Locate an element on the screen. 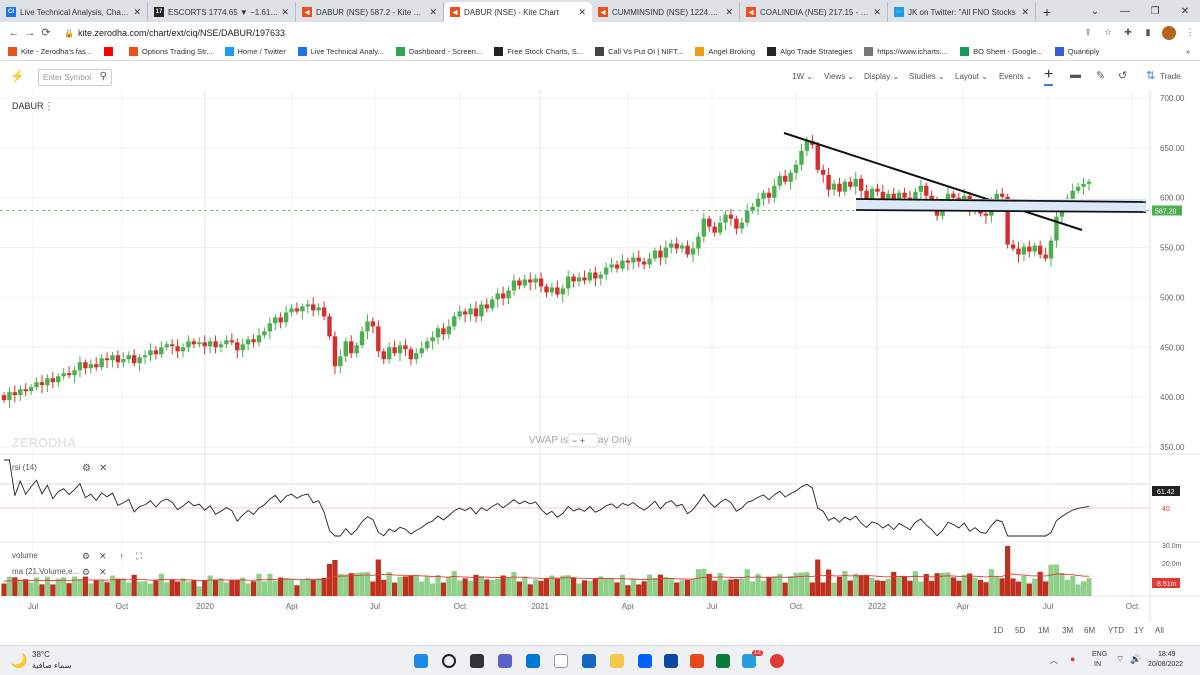 This screenshot has width=1200, height=675. symbol-search-input: Enter Symbol ⚲ is located at coordinates (75, 77).